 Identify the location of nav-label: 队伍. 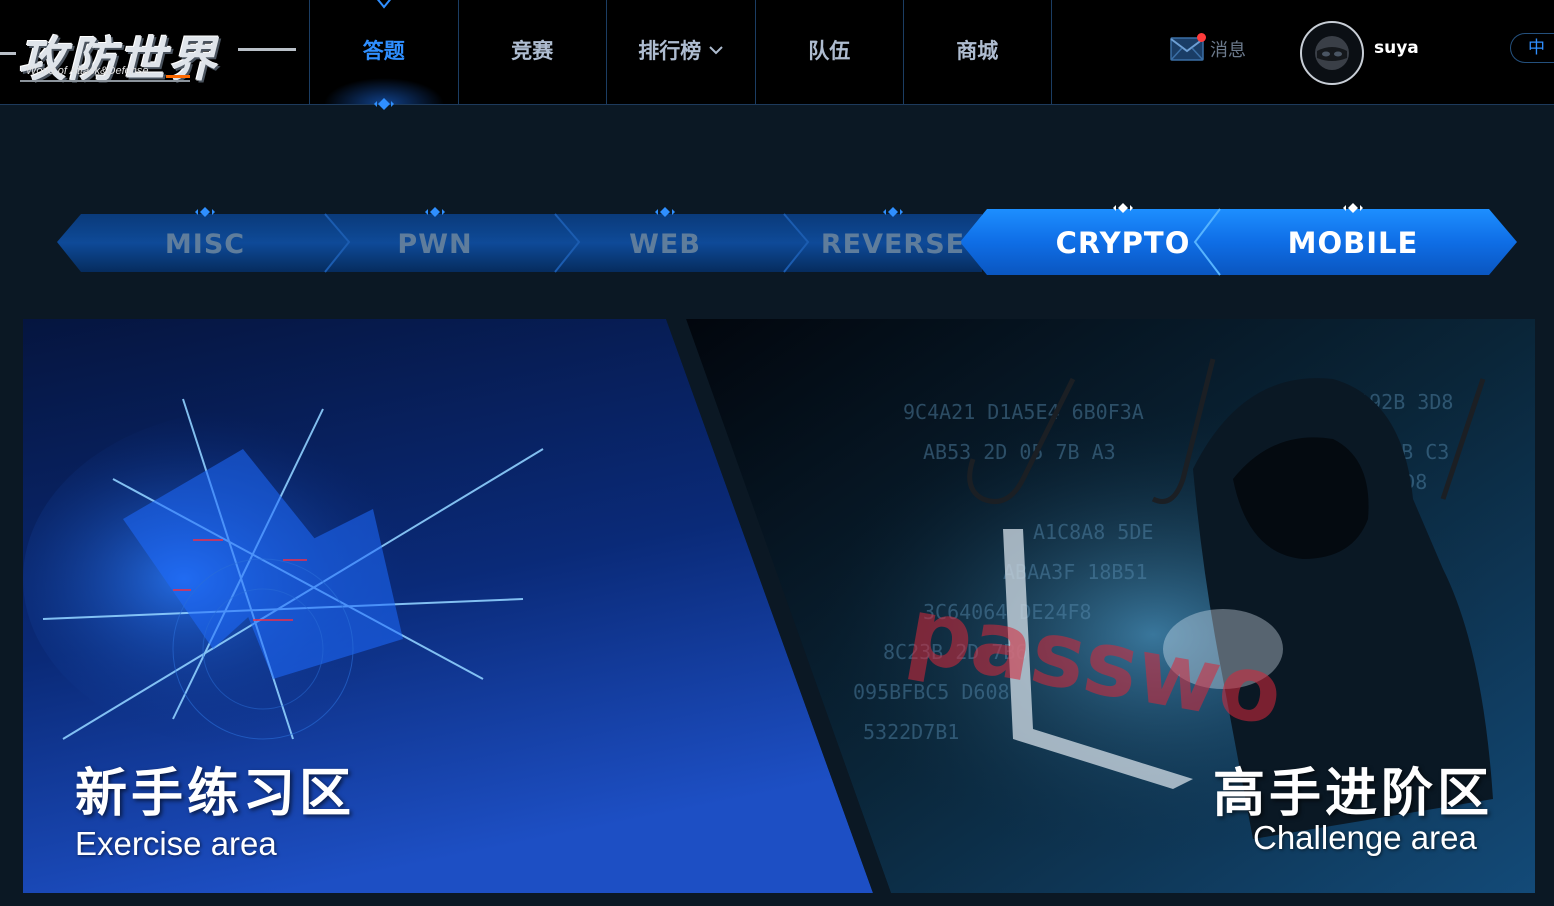
(829, 51).